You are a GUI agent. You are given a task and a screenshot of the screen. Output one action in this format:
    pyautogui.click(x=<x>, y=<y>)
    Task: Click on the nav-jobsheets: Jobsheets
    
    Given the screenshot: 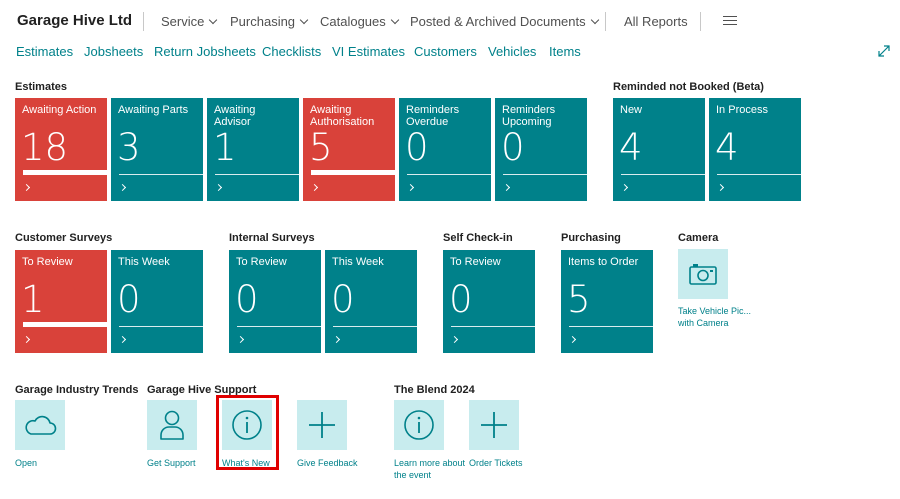 What is the action you would take?
    pyautogui.click(x=113, y=51)
    